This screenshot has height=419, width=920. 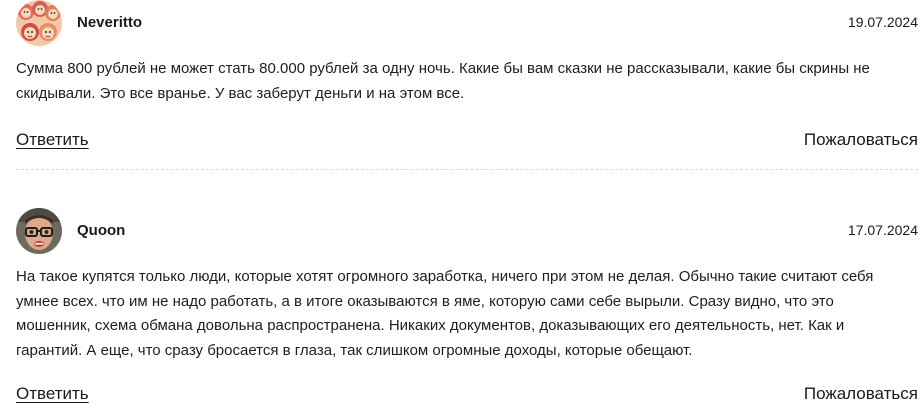 I want to click on comment-header: Quoon 17.07.2024, so click(x=467, y=231).